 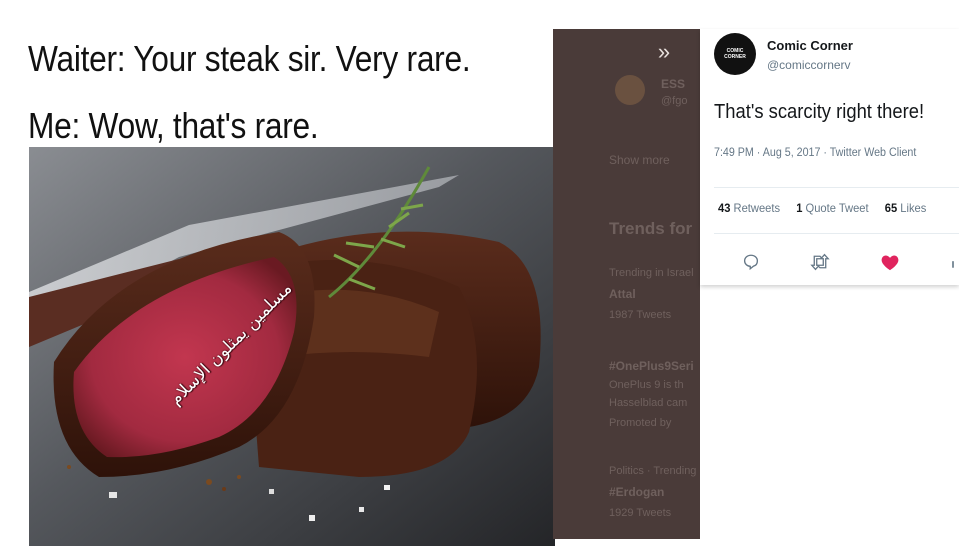 What do you see at coordinates (630, 90) in the screenshot?
I see `ghost-avatar` at bounding box center [630, 90].